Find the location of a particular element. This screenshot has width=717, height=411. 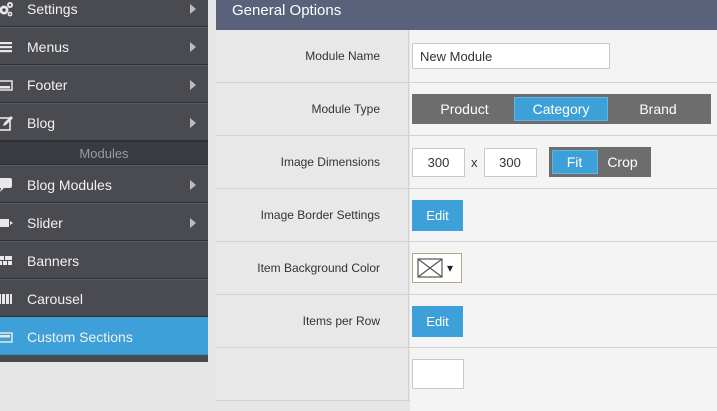

edit-icon is located at coordinates (6, 123).